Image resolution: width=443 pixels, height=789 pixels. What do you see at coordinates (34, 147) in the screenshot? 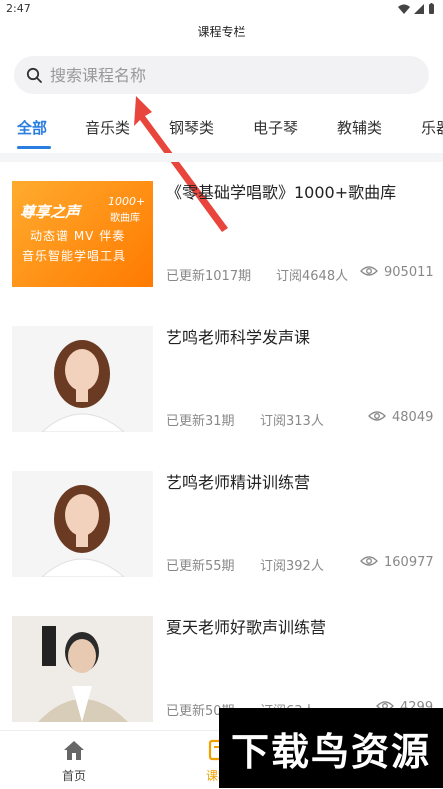
I see `tab-active-indicator` at bounding box center [34, 147].